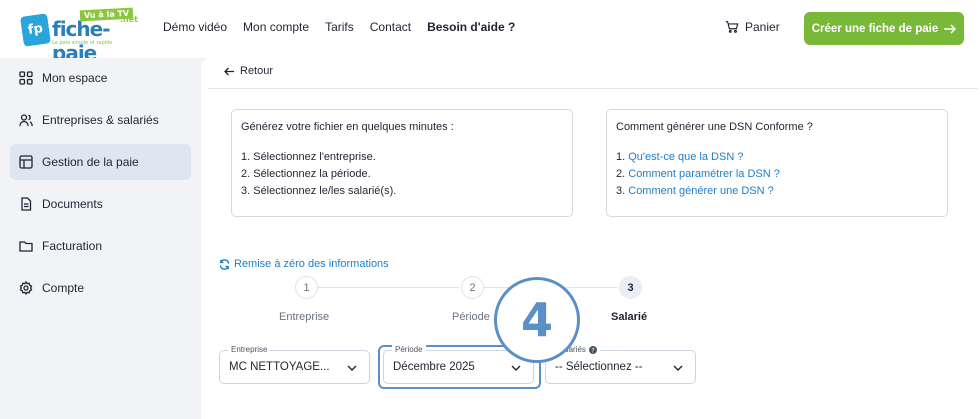  What do you see at coordinates (82, 43) in the screenshot?
I see `logo-tagline: La paie simple et rapide` at bounding box center [82, 43].